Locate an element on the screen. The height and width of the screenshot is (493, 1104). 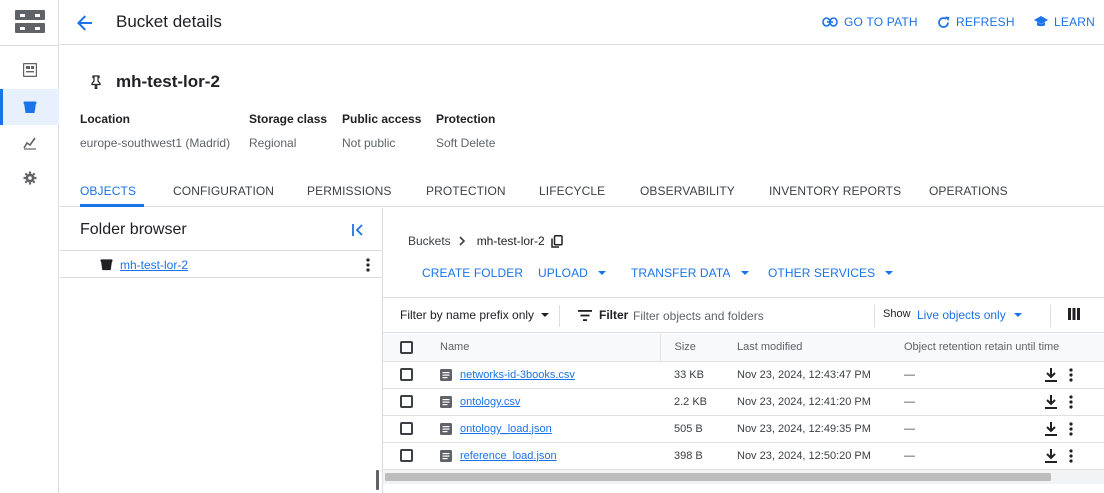
transfer-data-label: TRANSFER DATA is located at coordinates (681, 273).